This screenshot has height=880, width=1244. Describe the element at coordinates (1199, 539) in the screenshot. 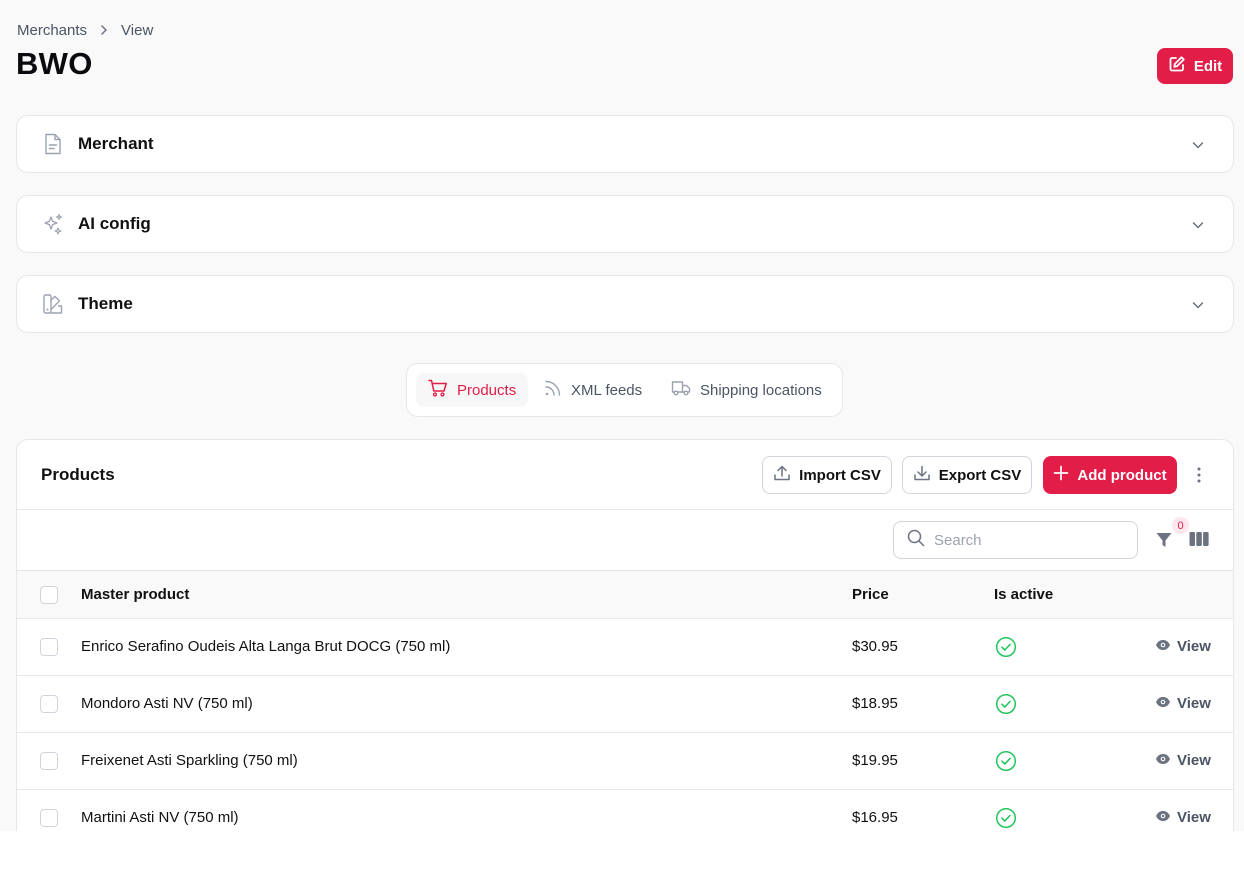

I see `columns-icon` at that location.